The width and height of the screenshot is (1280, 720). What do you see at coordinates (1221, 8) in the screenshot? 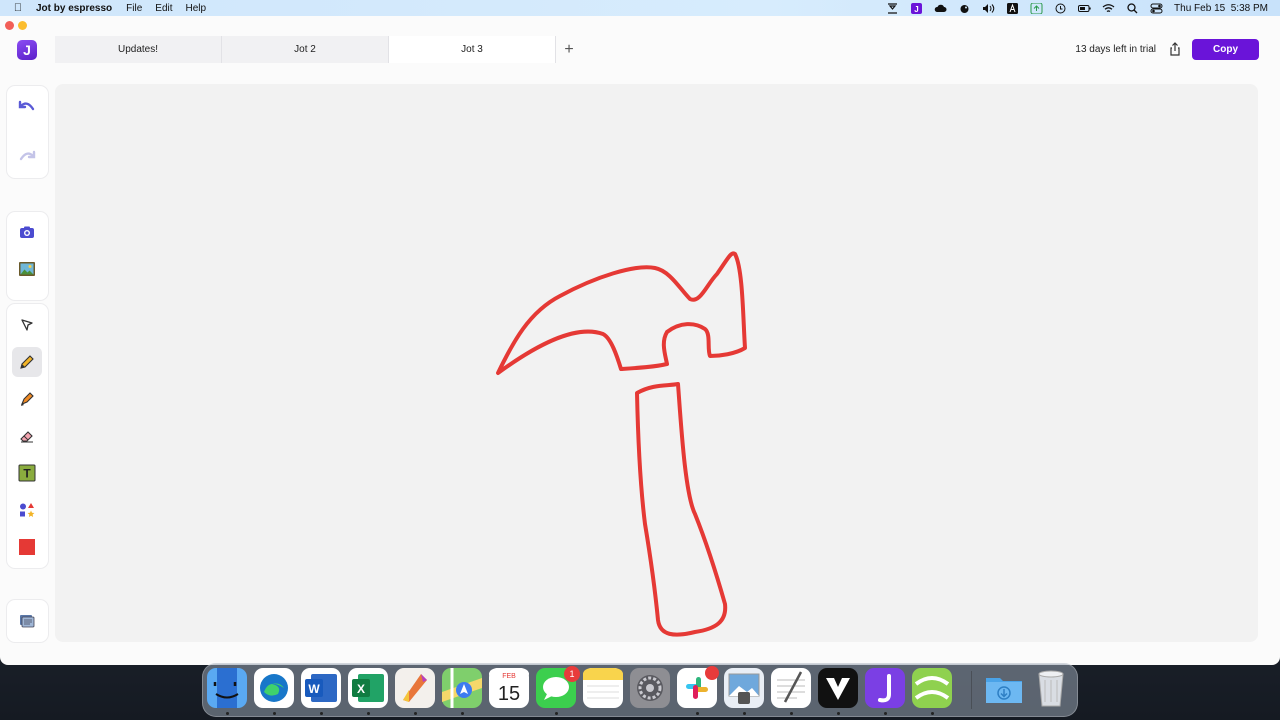
I see `menubar-clock: Thu Feb 15 5:38 PM` at bounding box center [1221, 8].